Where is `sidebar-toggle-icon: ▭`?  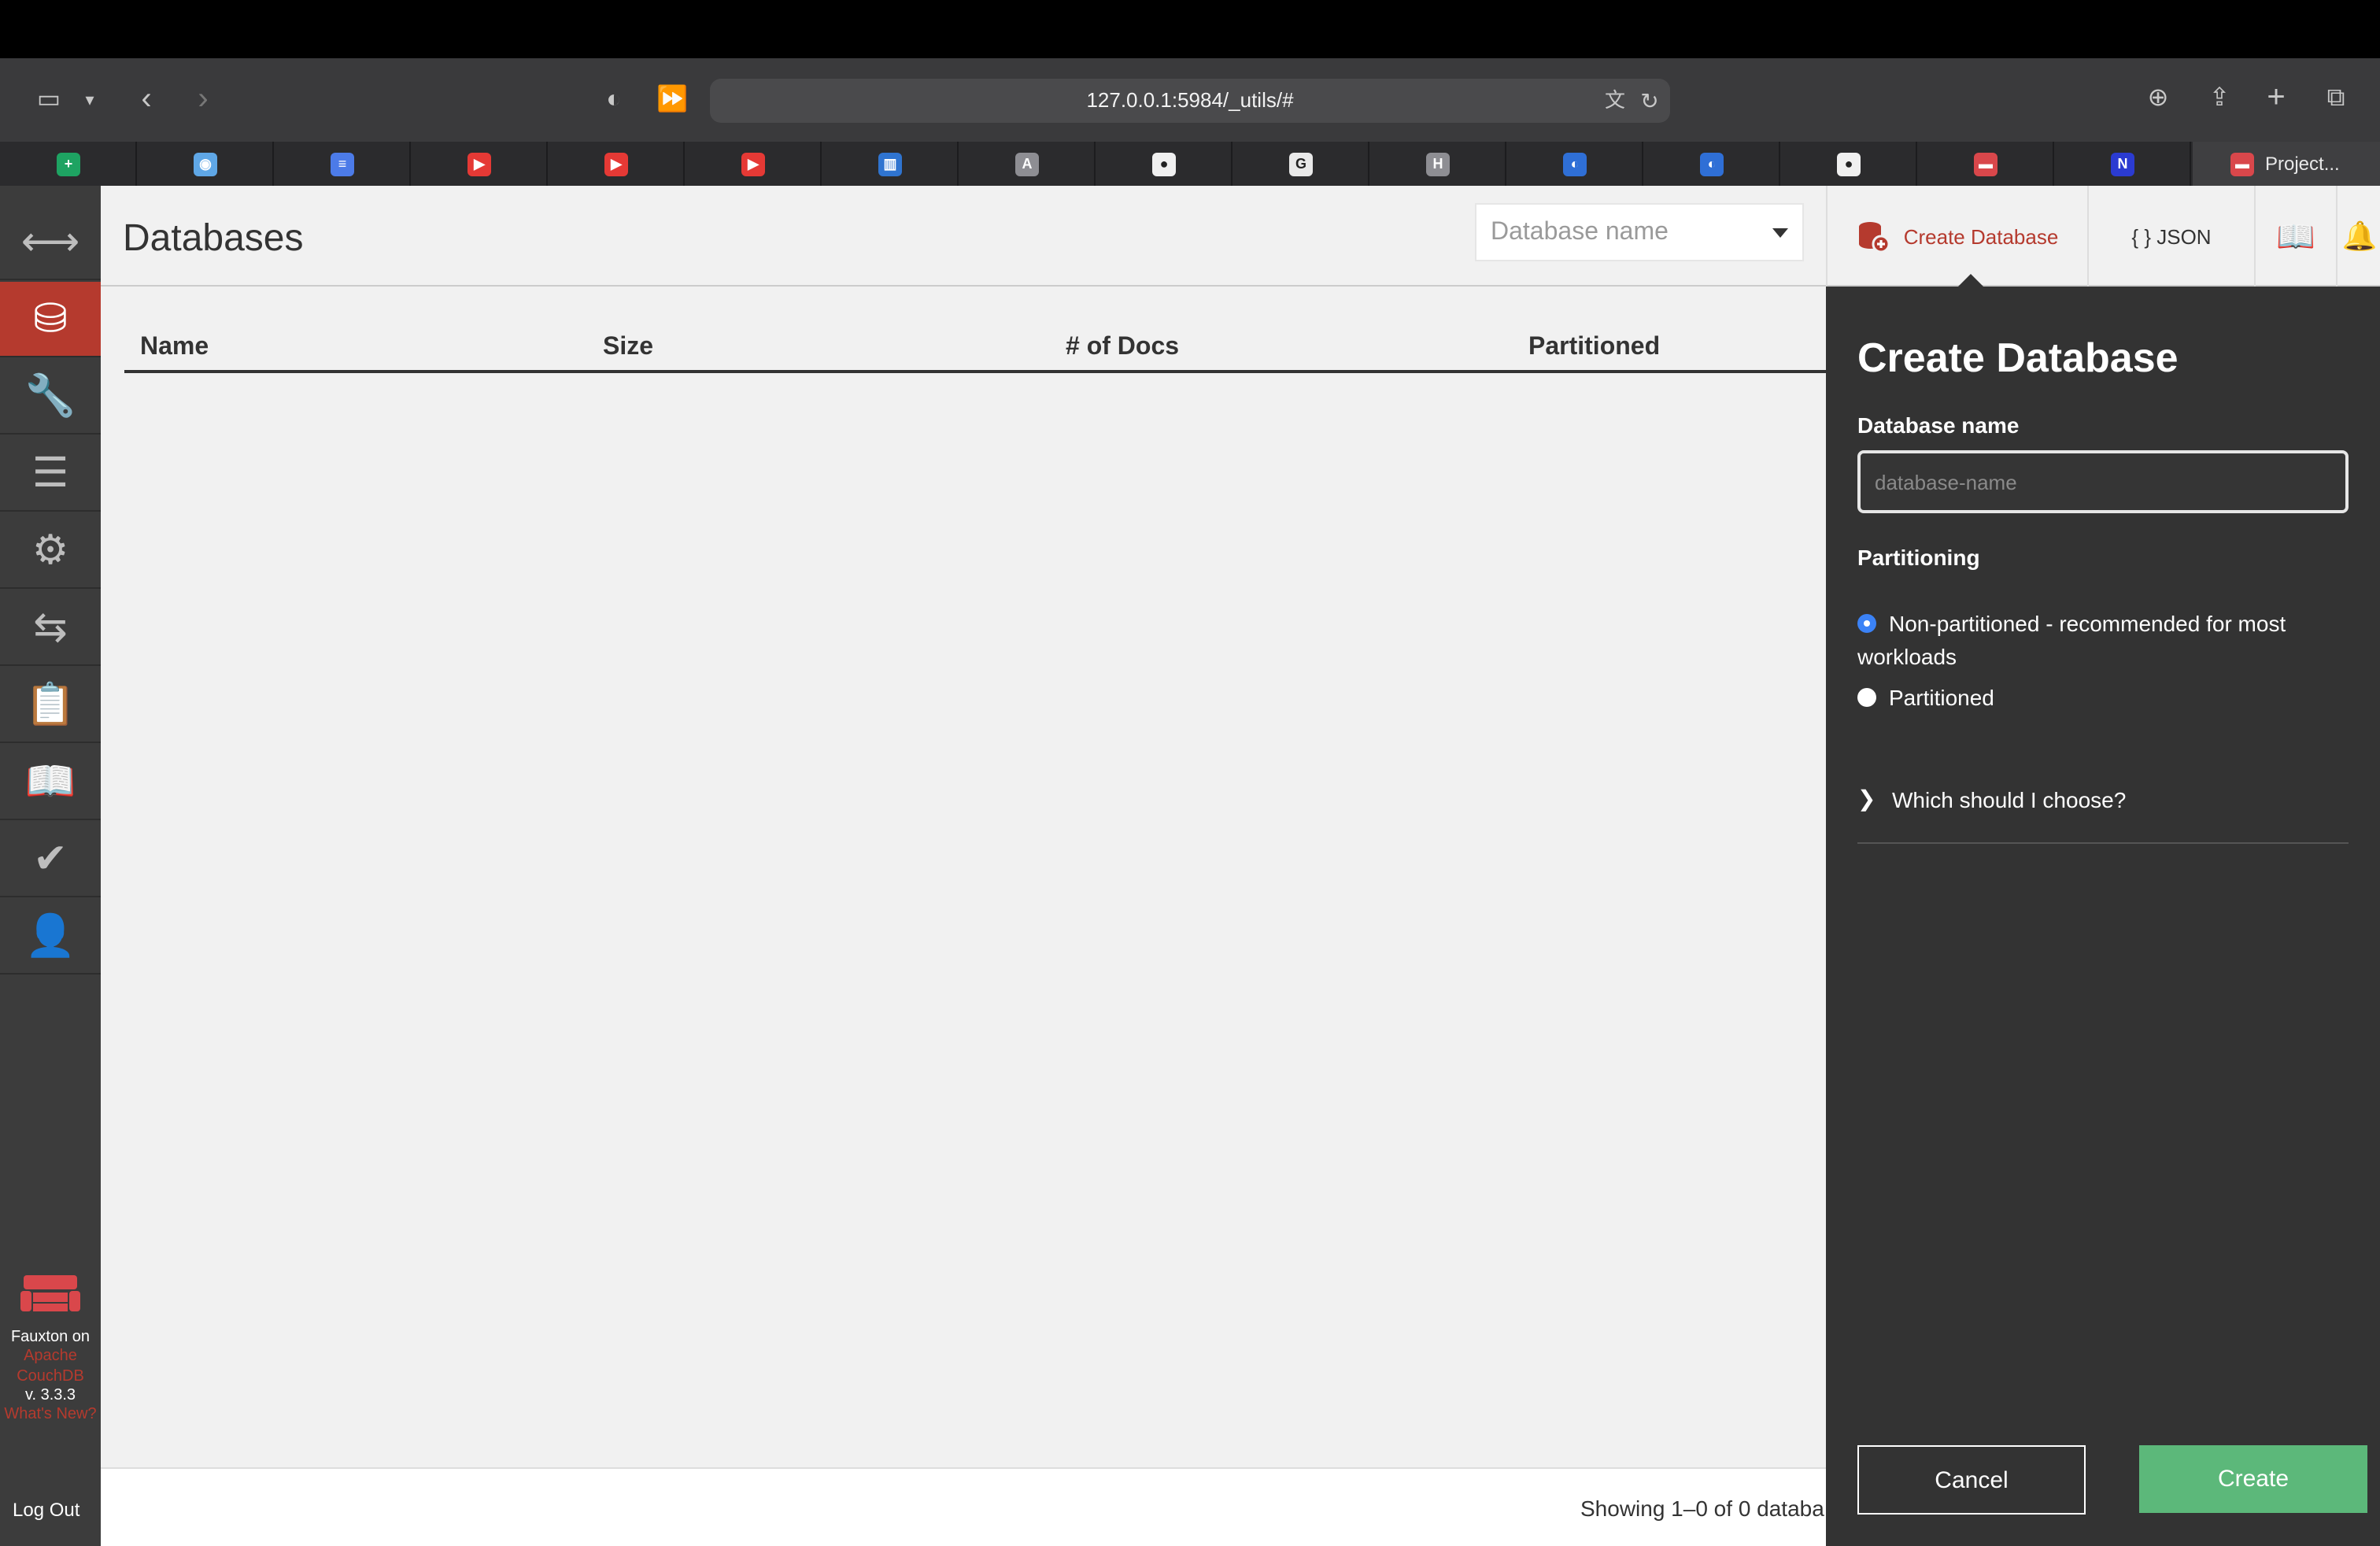 sidebar-toggle-icon: ▭ is located at coordinates (48, 101).